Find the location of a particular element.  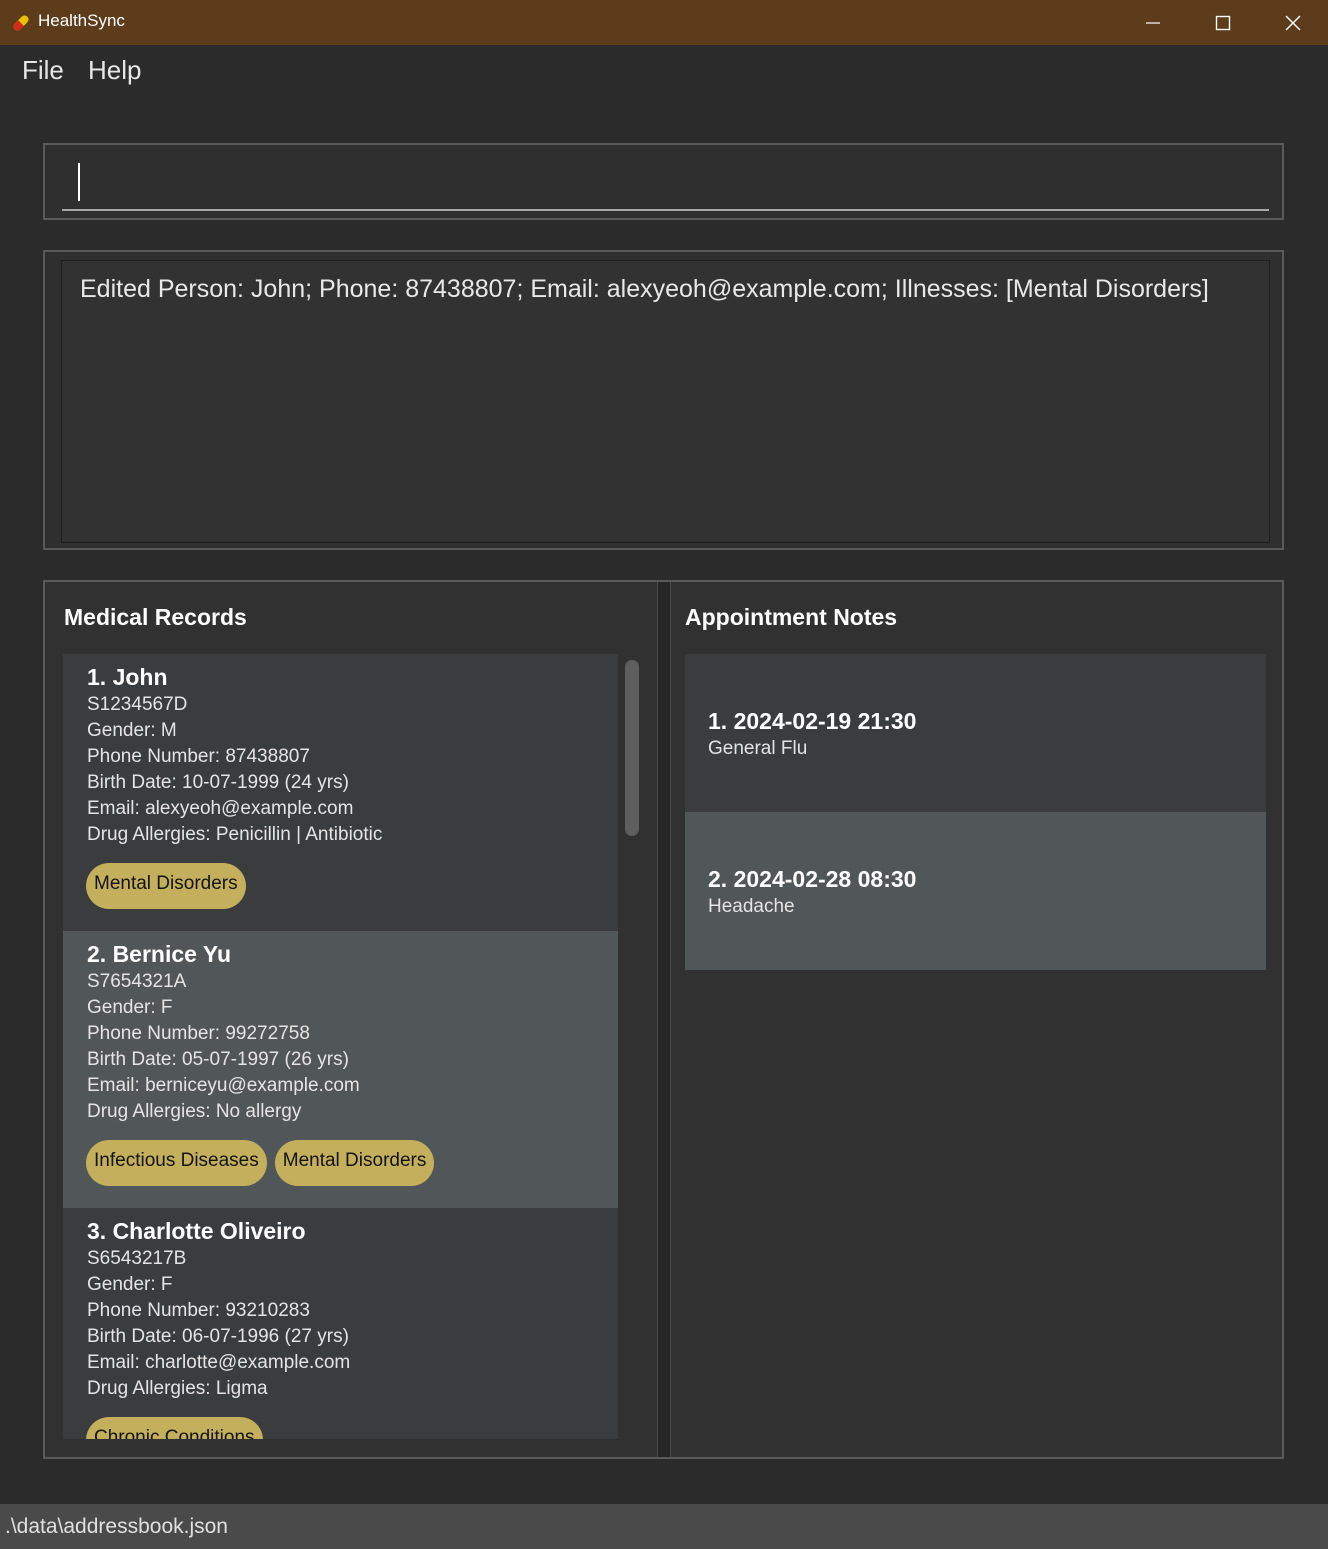

record-birth-date: Birth Date: 05-07-1997 (26 yrs) is located at coordinates (218, 1059).